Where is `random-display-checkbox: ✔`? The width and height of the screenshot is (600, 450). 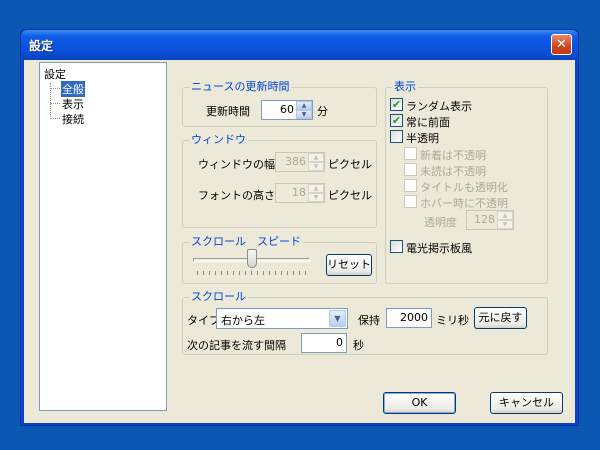
random-display-checkbox: ✔ is located at coordinates (396, 104).